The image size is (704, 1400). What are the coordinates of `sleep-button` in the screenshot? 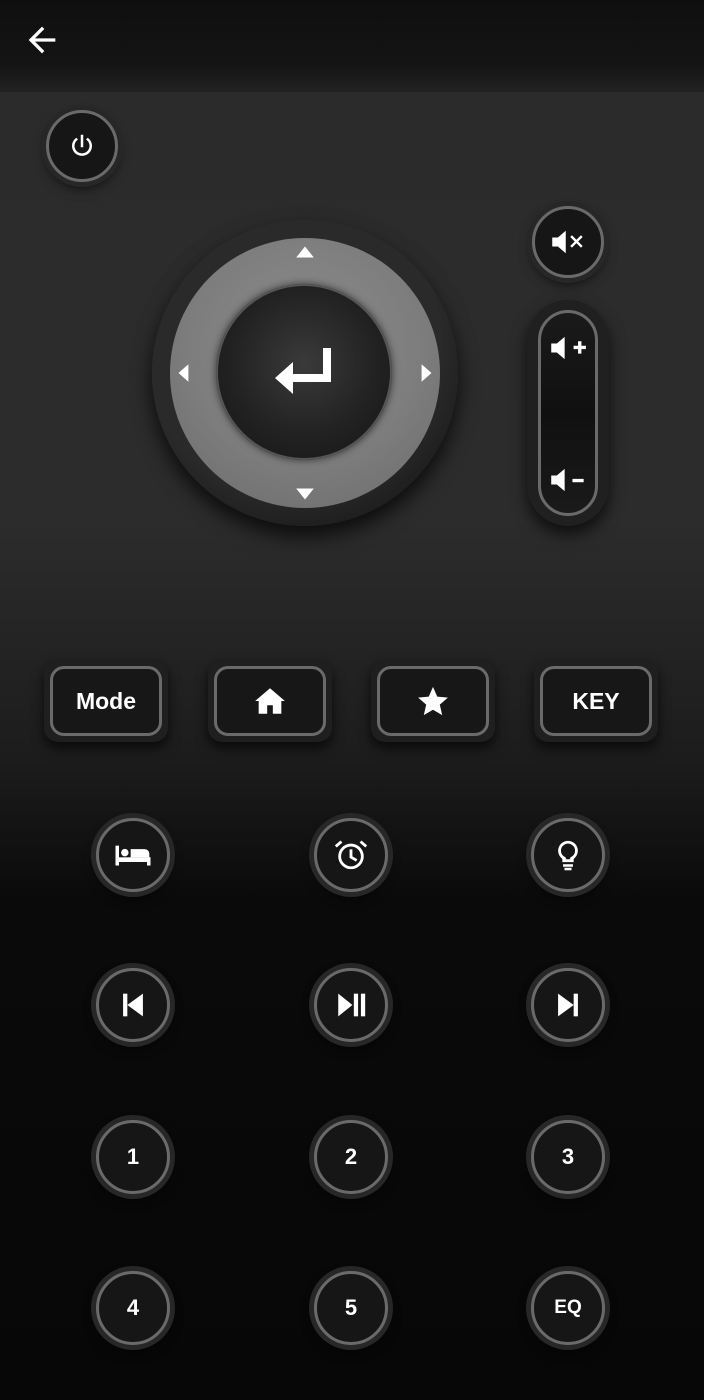 It's located at (133, 855).